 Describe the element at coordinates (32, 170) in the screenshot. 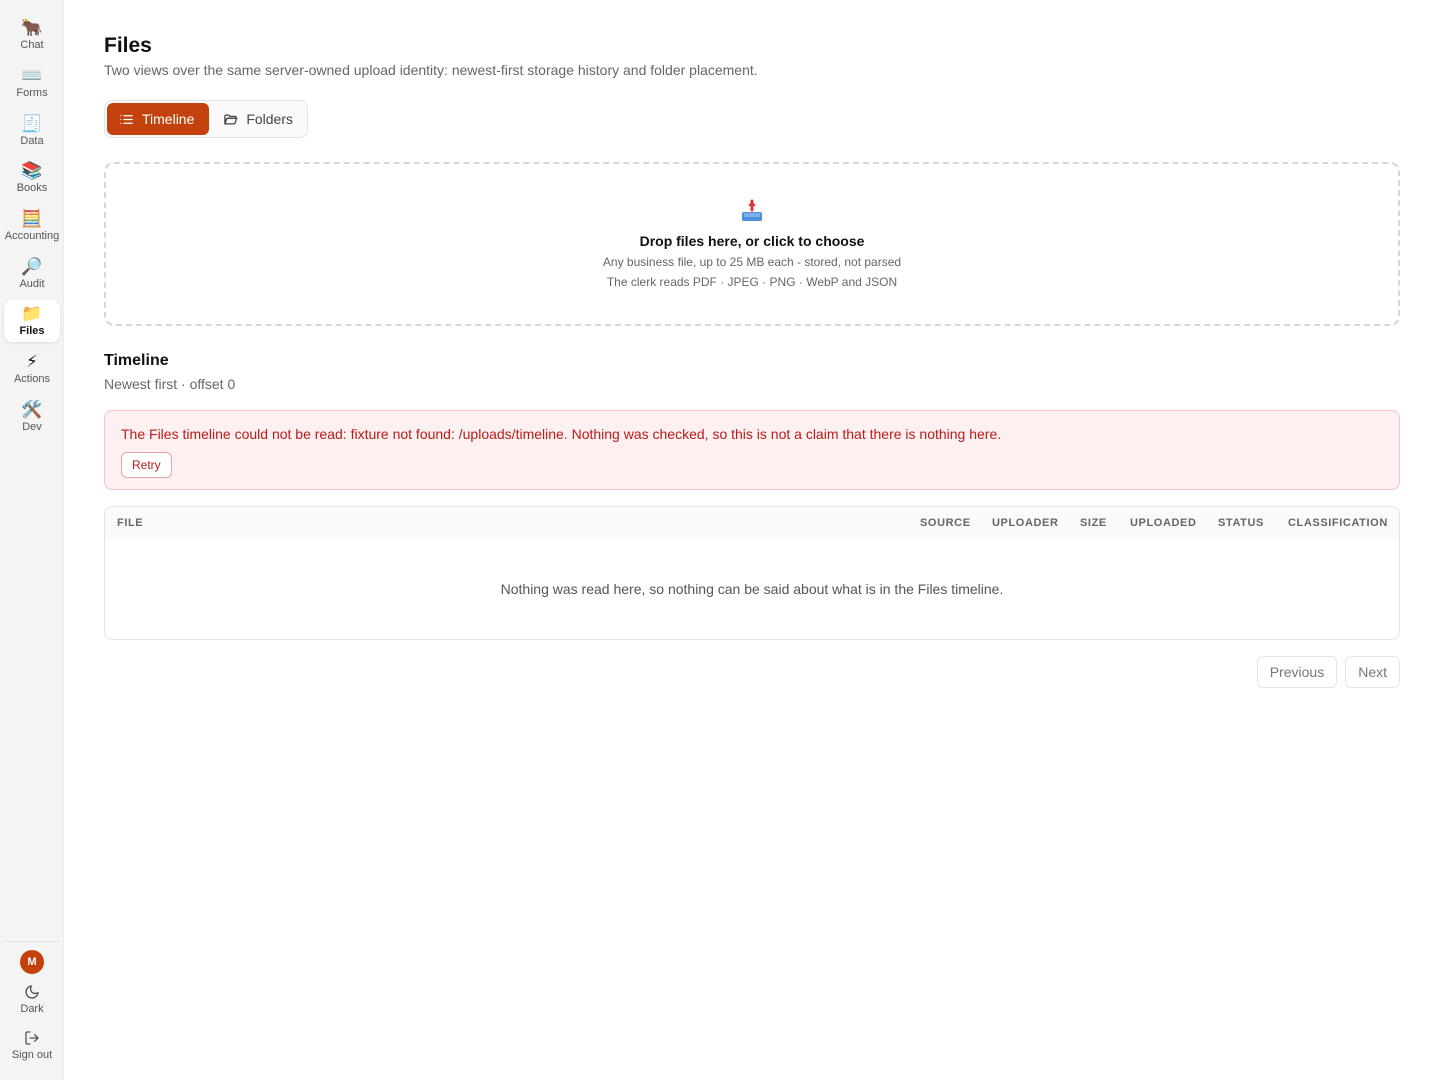

I see `books-icon: 📚` at that location.